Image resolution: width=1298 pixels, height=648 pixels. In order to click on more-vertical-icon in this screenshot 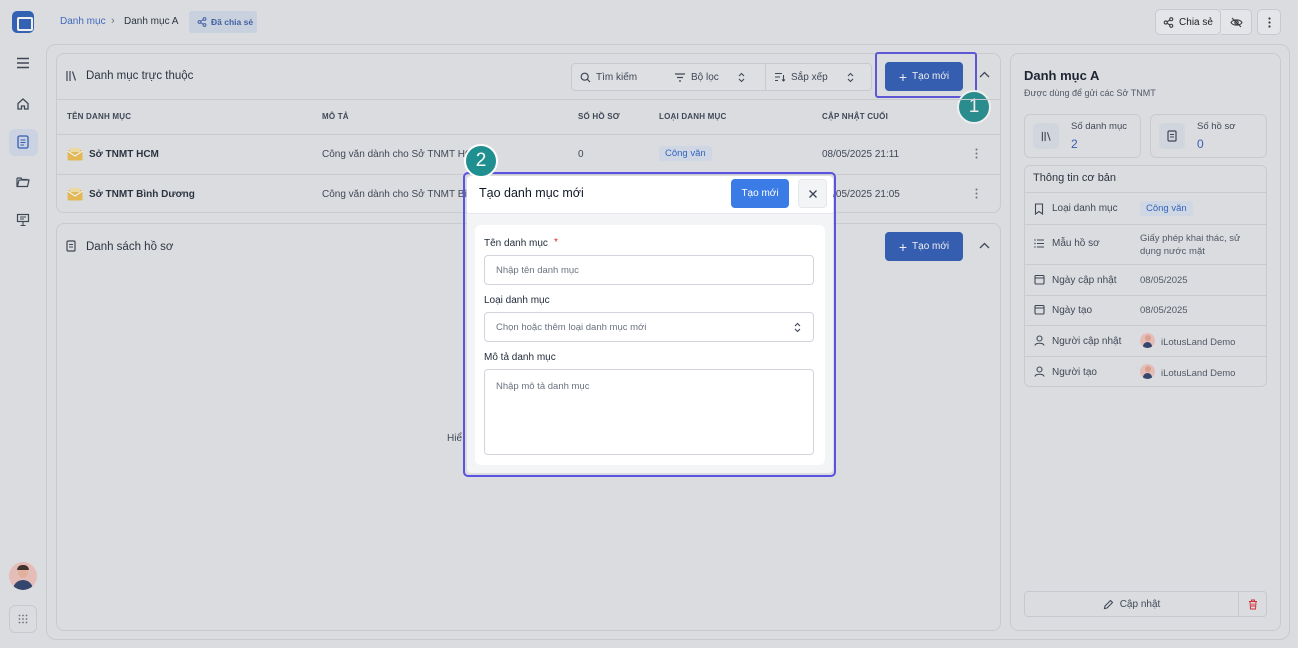, I will do `click(1269, 22)`.